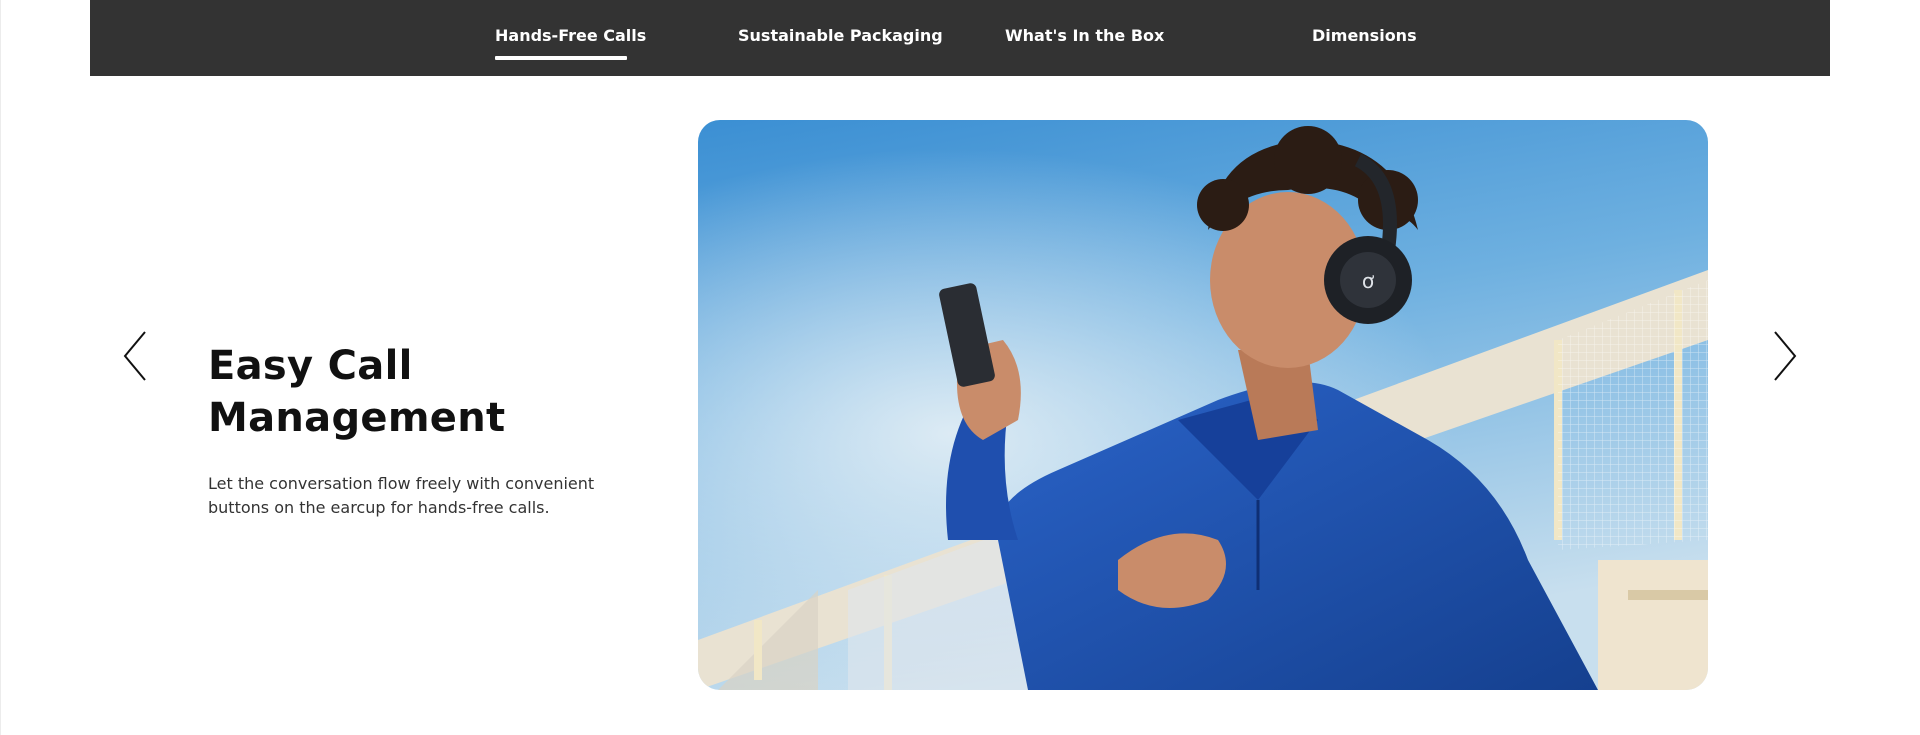 The height and width of the screenshot is (735, 1920). I want to click on tab-label: Dimensions, so click(1364, 35).